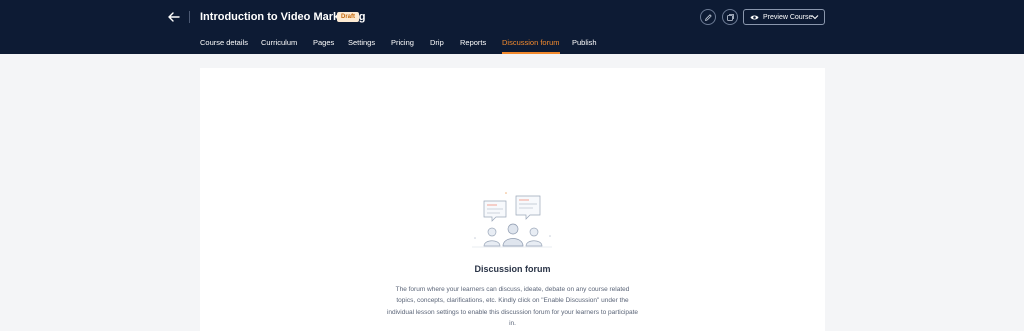  I want to click on chevron-down-icon, so click(815, 17).